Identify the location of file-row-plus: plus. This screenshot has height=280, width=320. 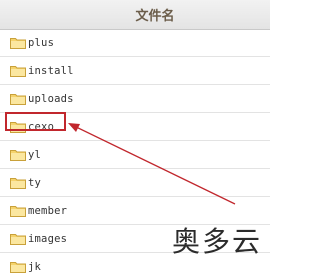
(135, 43).